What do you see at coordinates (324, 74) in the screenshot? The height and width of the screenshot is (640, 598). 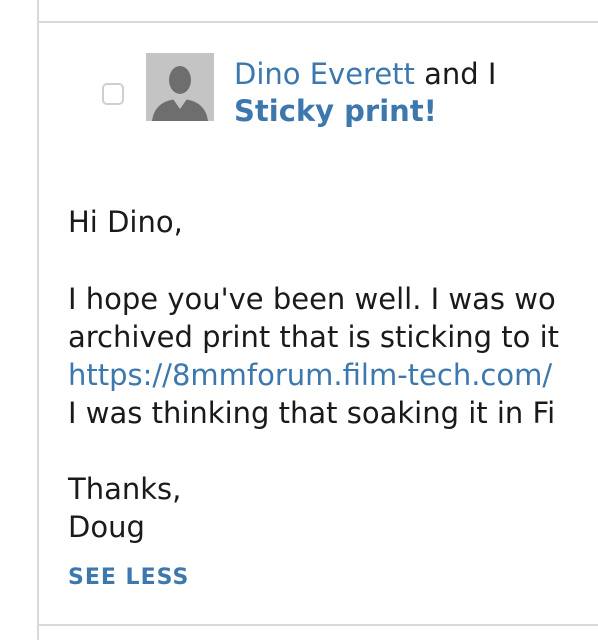 I see `sender-name-link: Dino Everett` at bounding box center [324, 74].